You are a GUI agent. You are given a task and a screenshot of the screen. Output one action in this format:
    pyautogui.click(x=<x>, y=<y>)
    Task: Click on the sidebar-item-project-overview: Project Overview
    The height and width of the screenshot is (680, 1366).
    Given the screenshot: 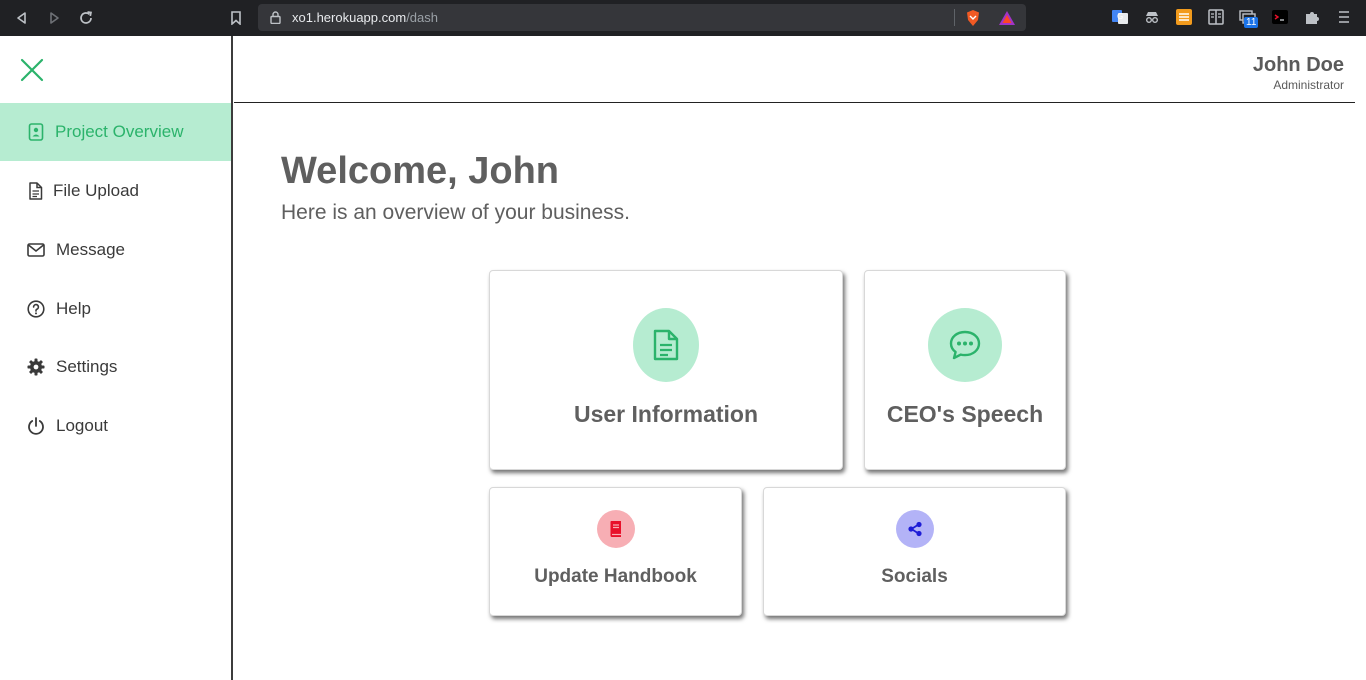 What is the action you would take?
    pyautogui.click(x=115, y=132)
    